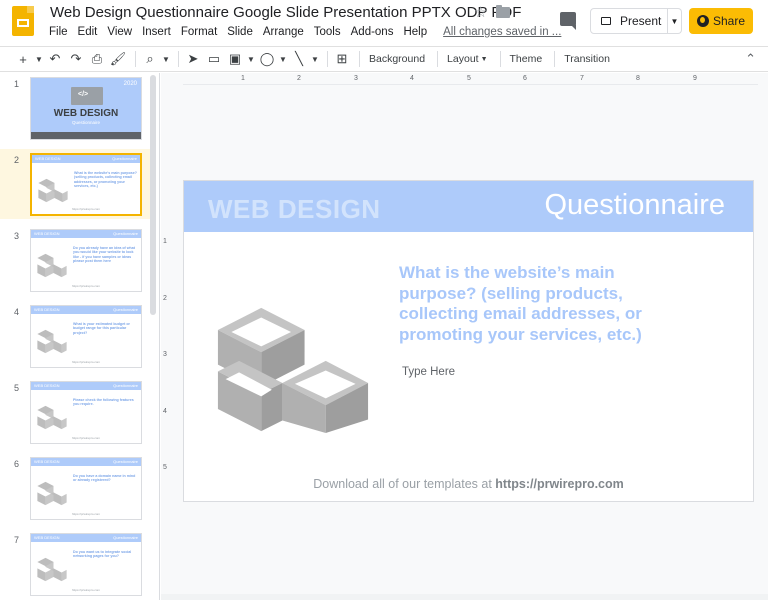 This screenshot has height=600, width=768. I want to click on cover-year: 2020, so click(130, 84).